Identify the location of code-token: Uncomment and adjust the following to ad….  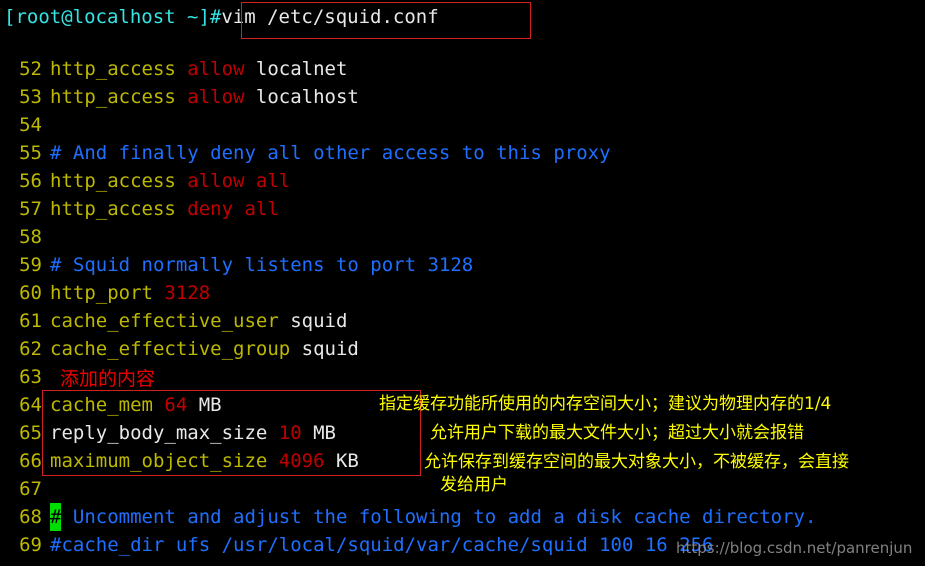
(439, 517).